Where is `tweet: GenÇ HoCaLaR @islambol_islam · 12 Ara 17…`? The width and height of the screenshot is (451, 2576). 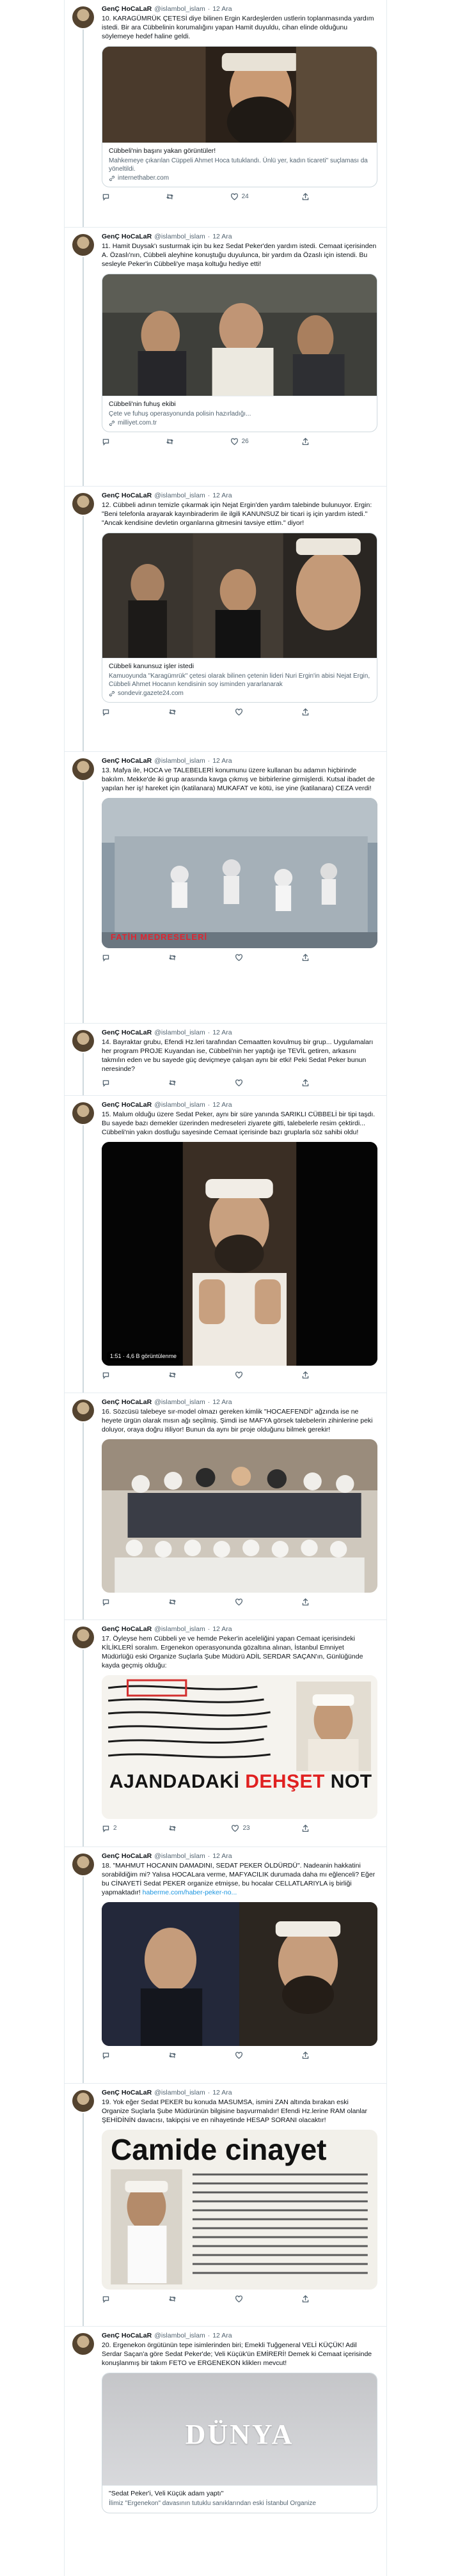
tweet: GenÇ HoCaLaR @islambol_islam · 12 Ara 17… is located at coordinates (225, 1733).